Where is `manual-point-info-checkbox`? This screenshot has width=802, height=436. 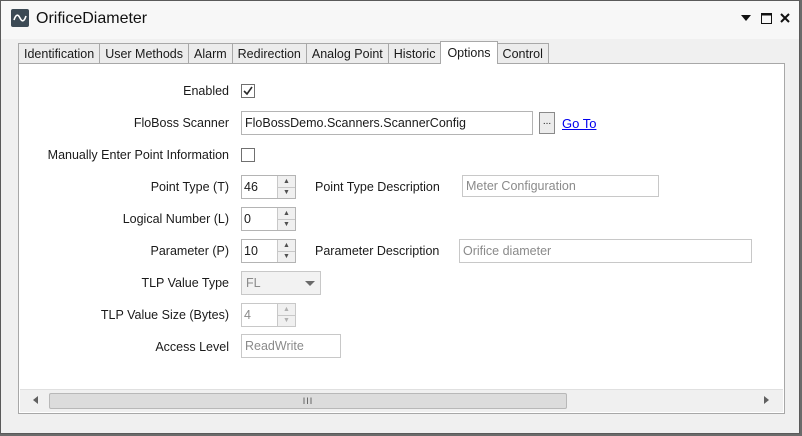 manual-point-info-checkbox is located at coordinates (248, 155).